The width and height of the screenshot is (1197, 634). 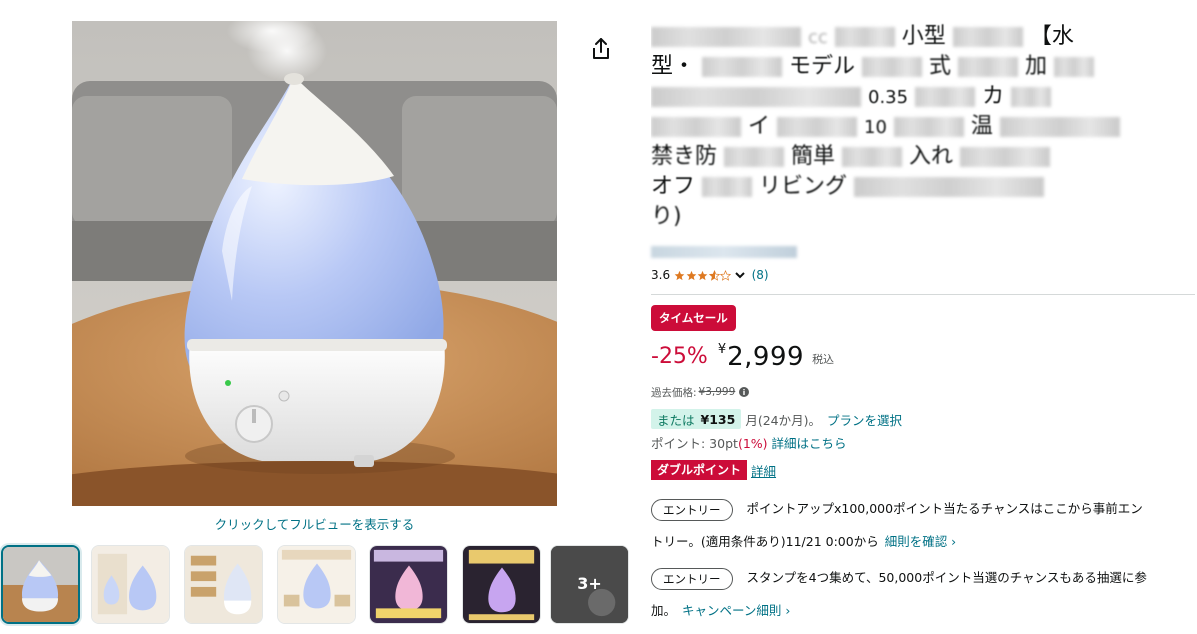 What do you see at coordinates (765, 541) in the screenshot?
I see `campaign-text: トリー。(適用条件あり)11/21 0:00から` at bounding box center [765, 541].